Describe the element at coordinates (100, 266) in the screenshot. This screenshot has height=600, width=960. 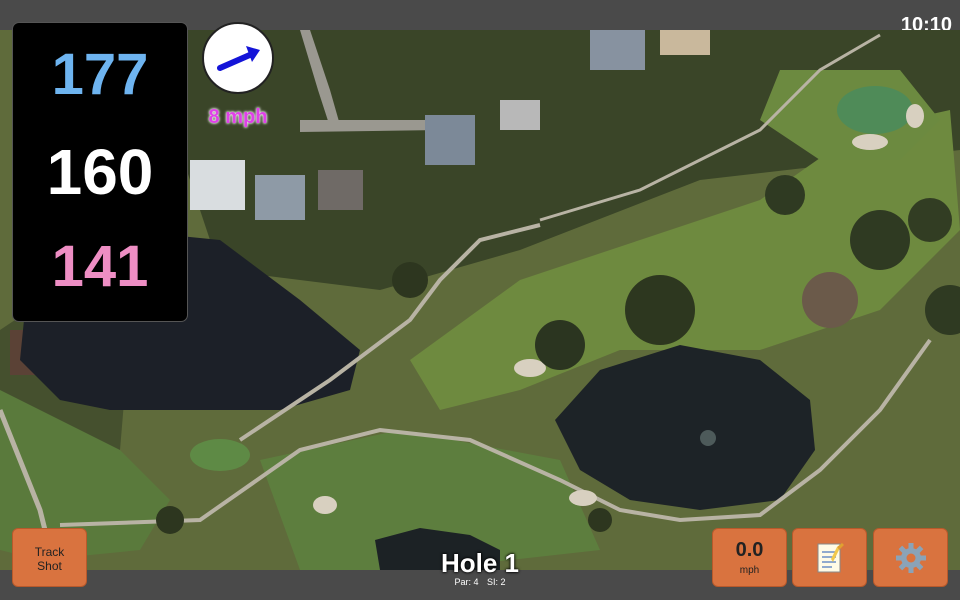
I see `front-distance: 141` at that location.